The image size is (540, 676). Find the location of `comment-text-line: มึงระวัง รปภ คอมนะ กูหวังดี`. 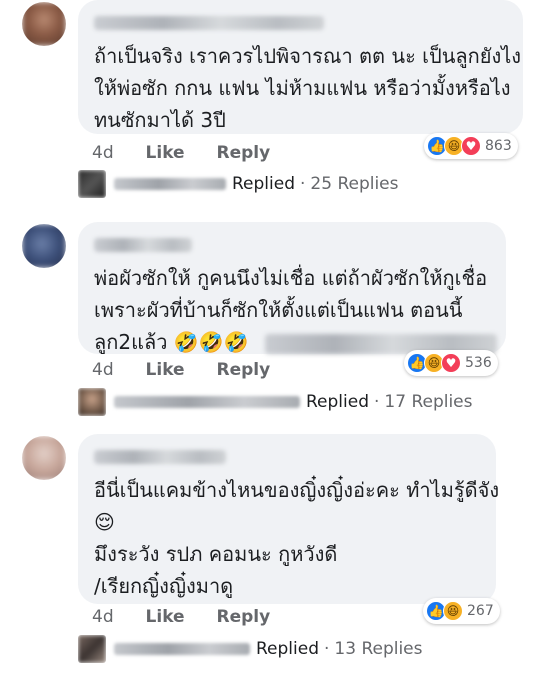

comment-text-line: มึงระวัง รปภ คอมนะ กูหวังดี is located at coordinates (216, 554).